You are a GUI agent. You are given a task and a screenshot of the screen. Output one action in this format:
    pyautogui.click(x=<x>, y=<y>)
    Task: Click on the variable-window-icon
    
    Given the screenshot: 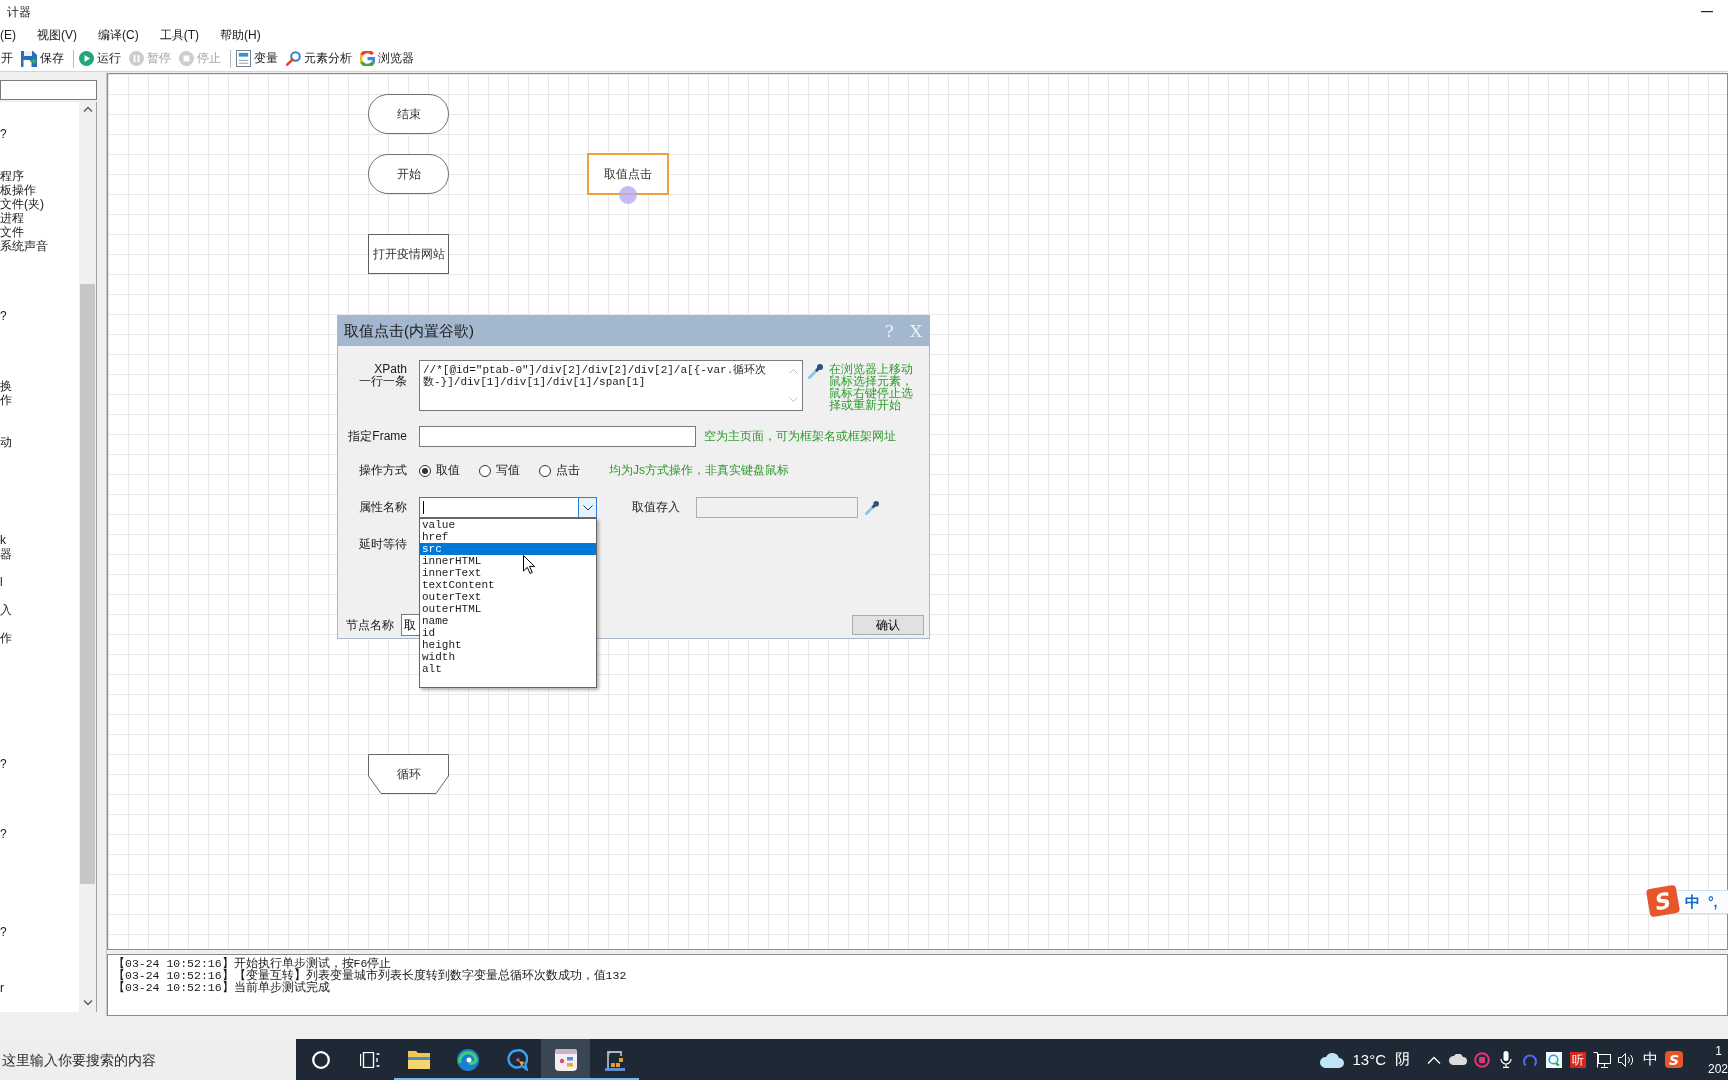 What is the action you would take?
    pyautogui.click(x=243, y=58)
    